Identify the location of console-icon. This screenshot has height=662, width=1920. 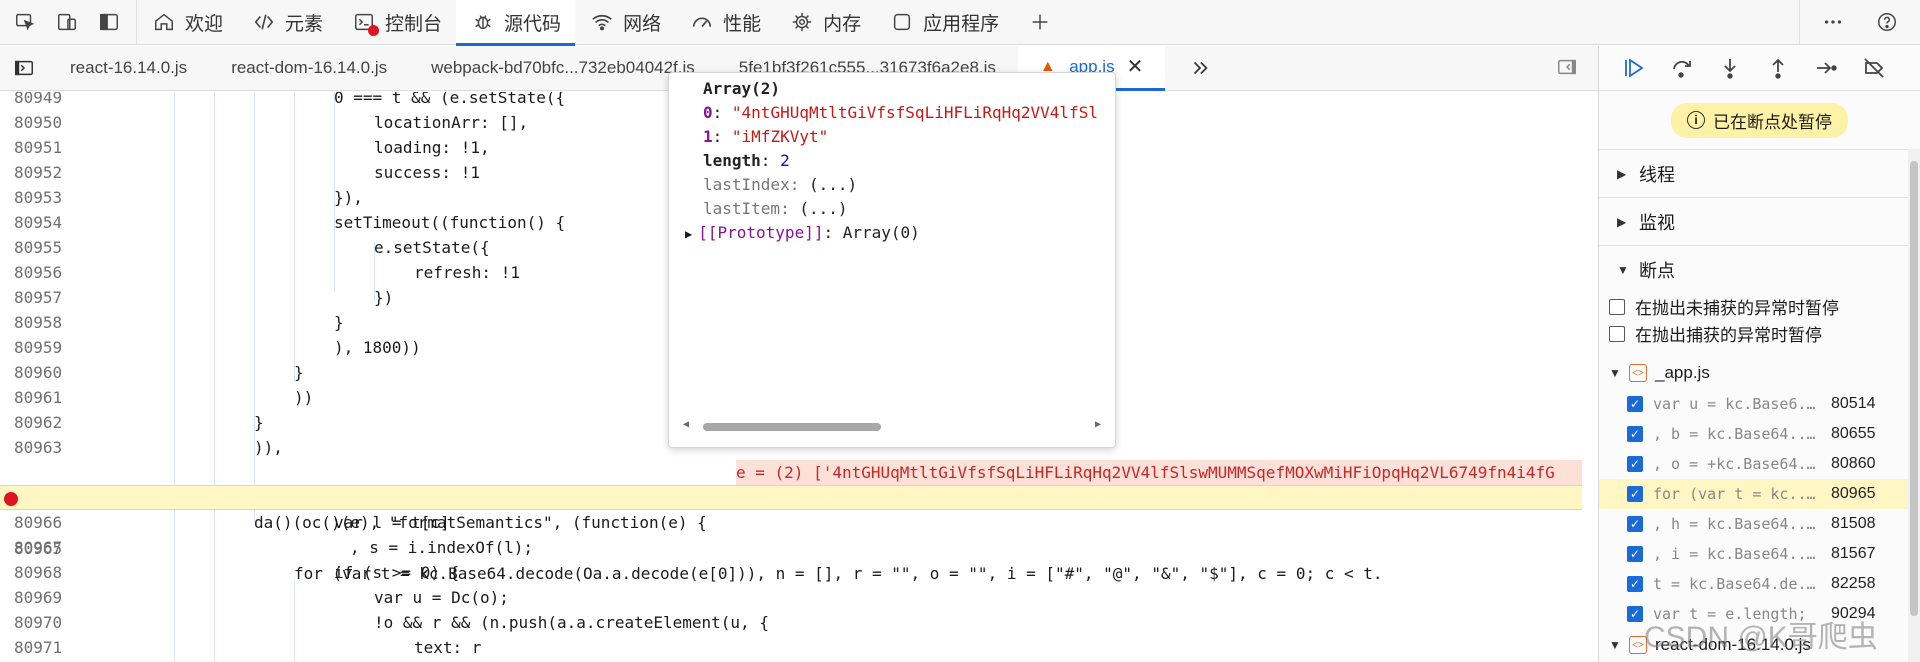
(365, 22).